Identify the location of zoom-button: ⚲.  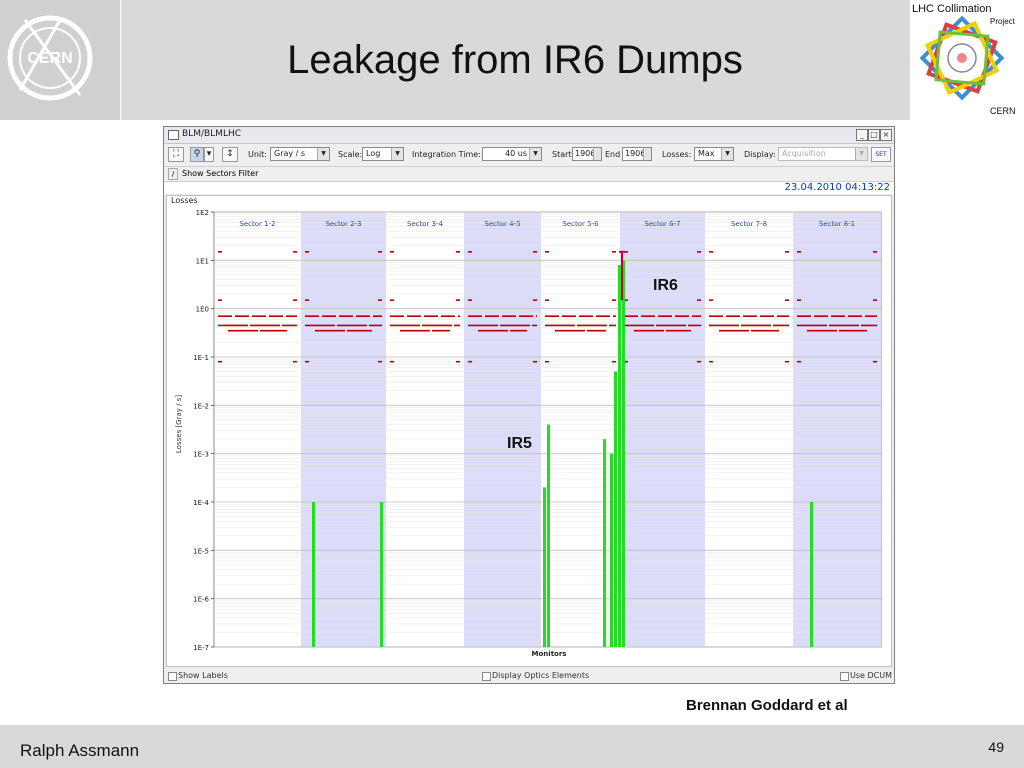
(197, 154).